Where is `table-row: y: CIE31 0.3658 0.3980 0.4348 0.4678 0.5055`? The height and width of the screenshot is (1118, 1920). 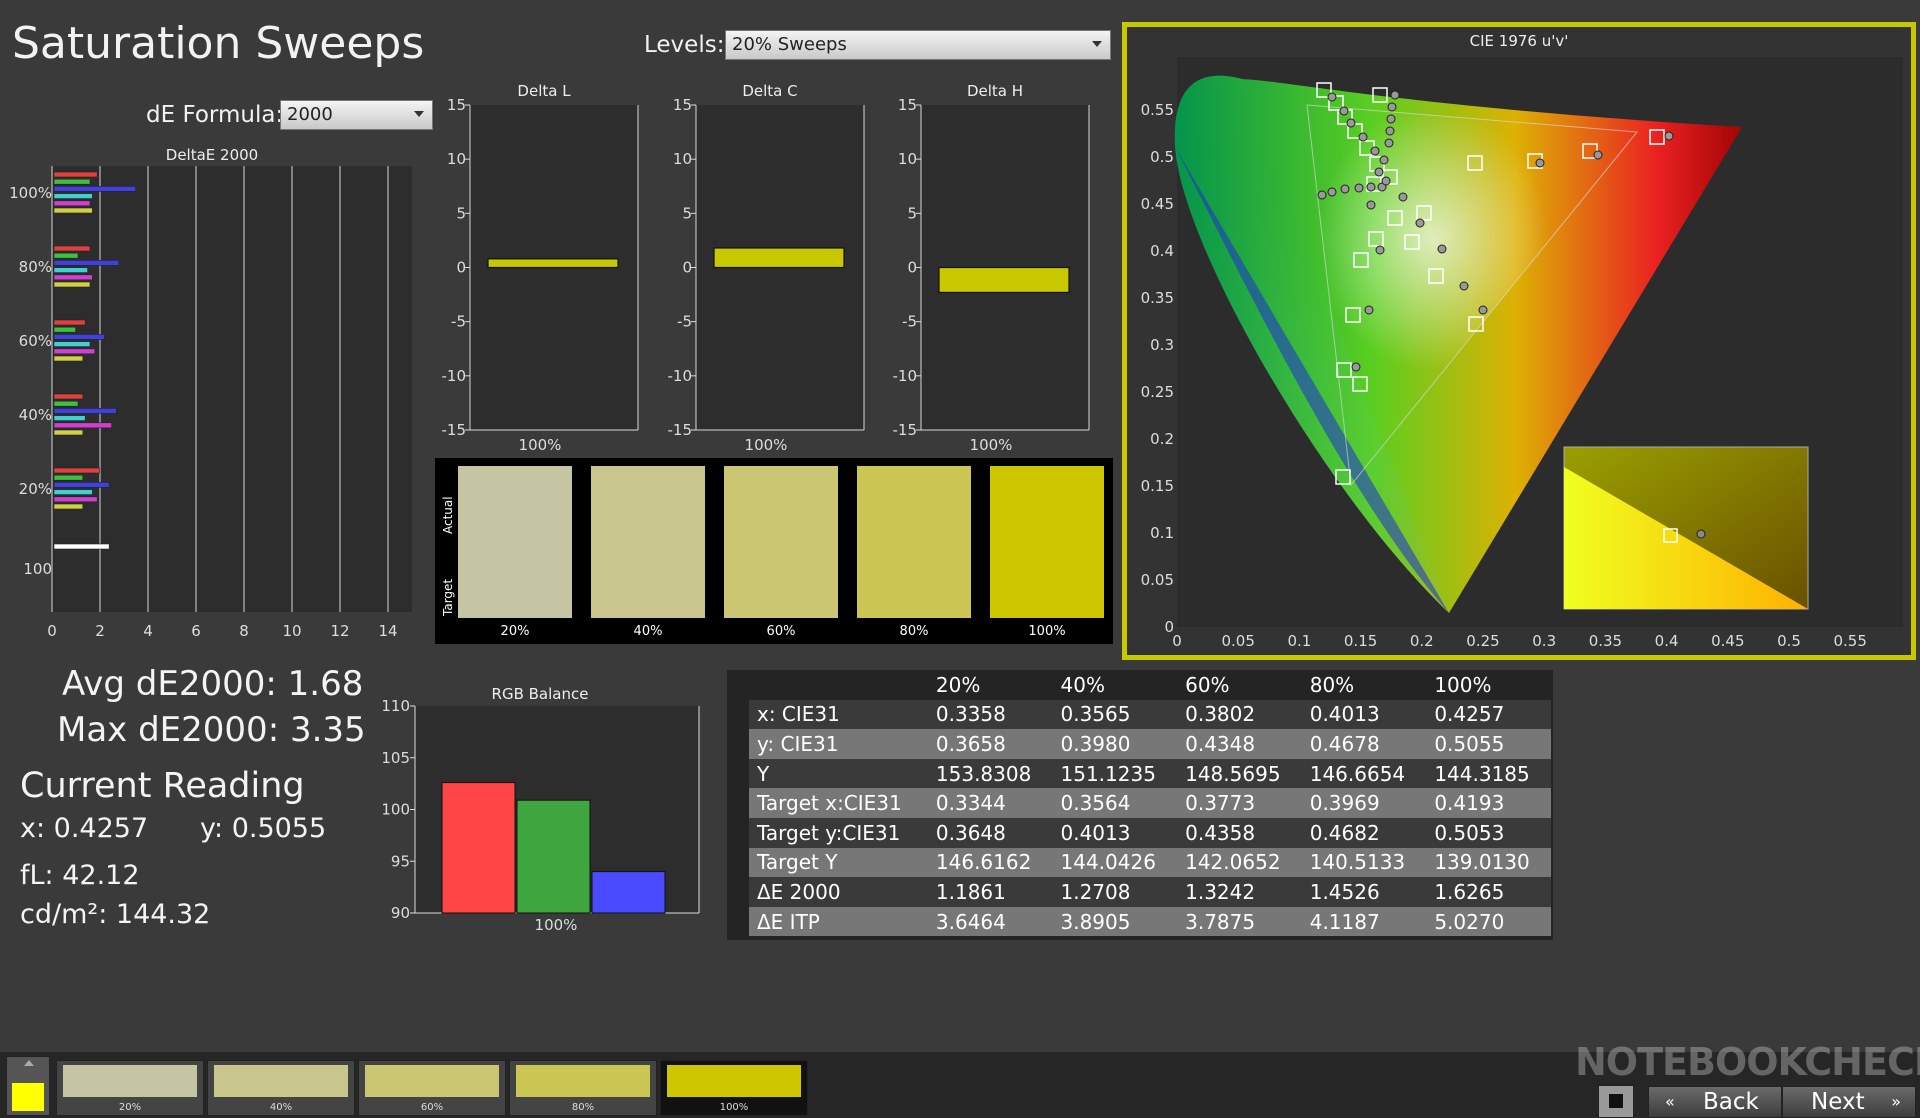
table-row: y: CIE31 0.3658 0.3980 0.4348 0.4678 0.5055 is located at coordinates (1150, 744).